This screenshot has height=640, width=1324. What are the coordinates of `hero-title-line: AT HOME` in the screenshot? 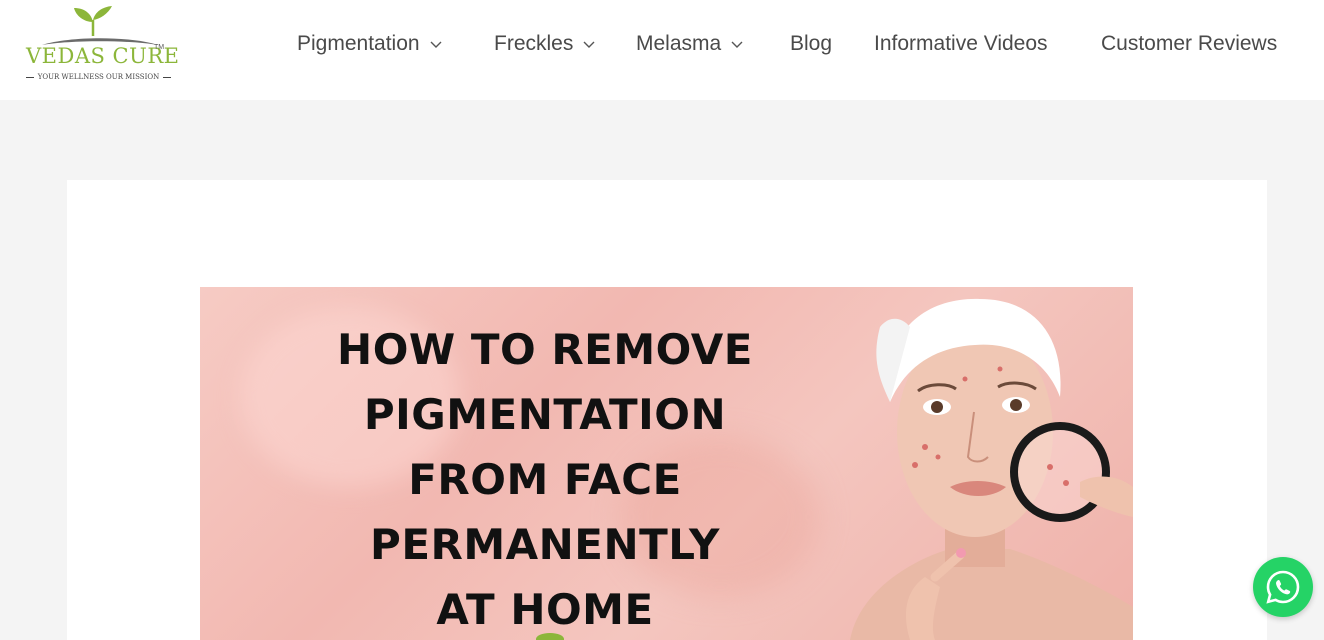 It's located at (545, 609).